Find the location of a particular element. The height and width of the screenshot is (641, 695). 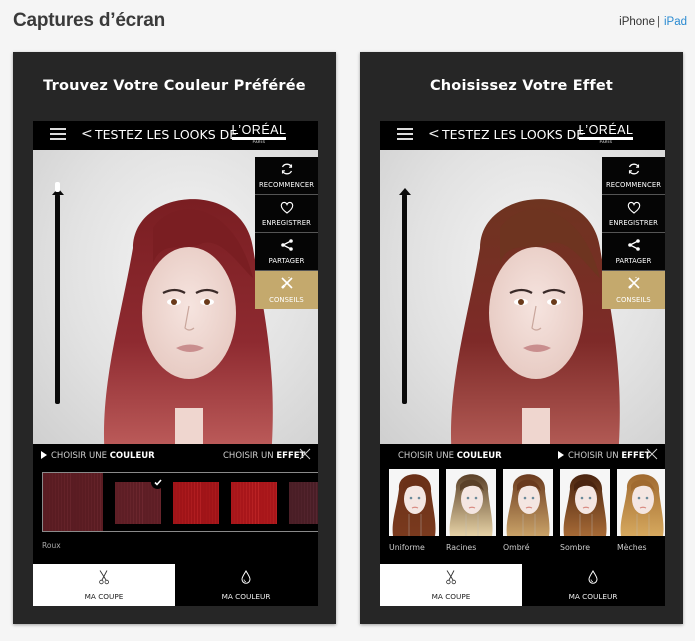

effect-label: Sombre is located at coordinates (575, 547).